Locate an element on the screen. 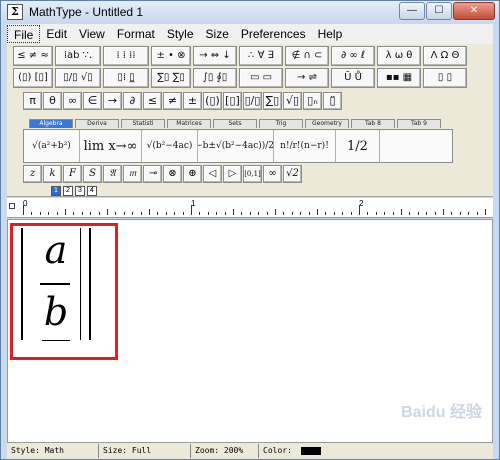 The height and width of the screenshot is (460, 500). subscript-superscript-templates-button: ▯⁞ ▯̲ is located at coordinates (126, 78).